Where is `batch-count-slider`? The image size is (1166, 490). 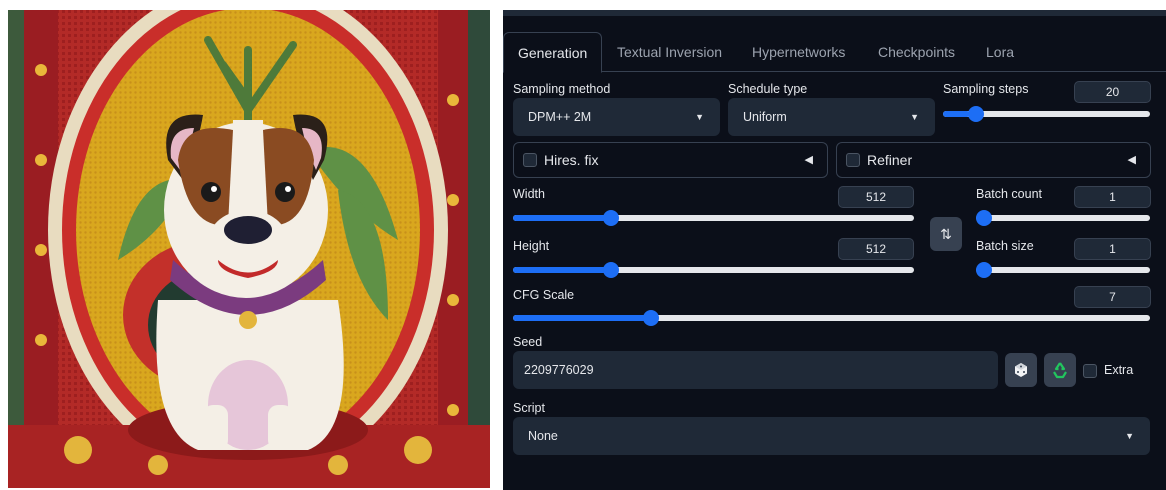
batch-count-slider is located at coordinates (1063, 218).